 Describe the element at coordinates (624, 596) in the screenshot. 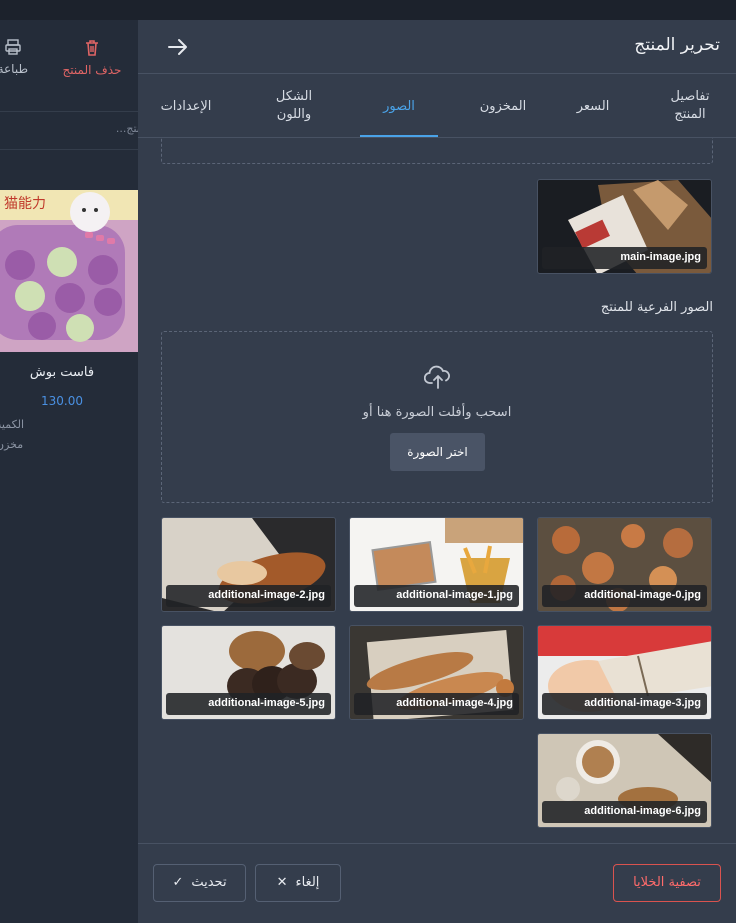

I see `additional-image-0-caption: additional-image-0.jpg` at that location.